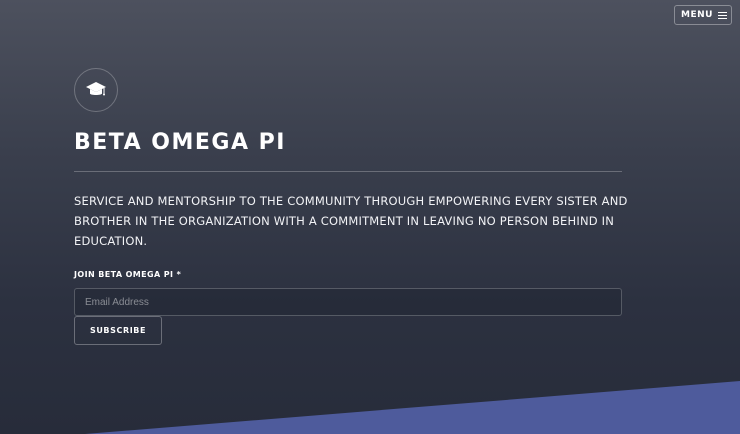  What do you see at coordinates (348, 171) in the screenshot?
I see `divider` at bounding box center [348, 171].